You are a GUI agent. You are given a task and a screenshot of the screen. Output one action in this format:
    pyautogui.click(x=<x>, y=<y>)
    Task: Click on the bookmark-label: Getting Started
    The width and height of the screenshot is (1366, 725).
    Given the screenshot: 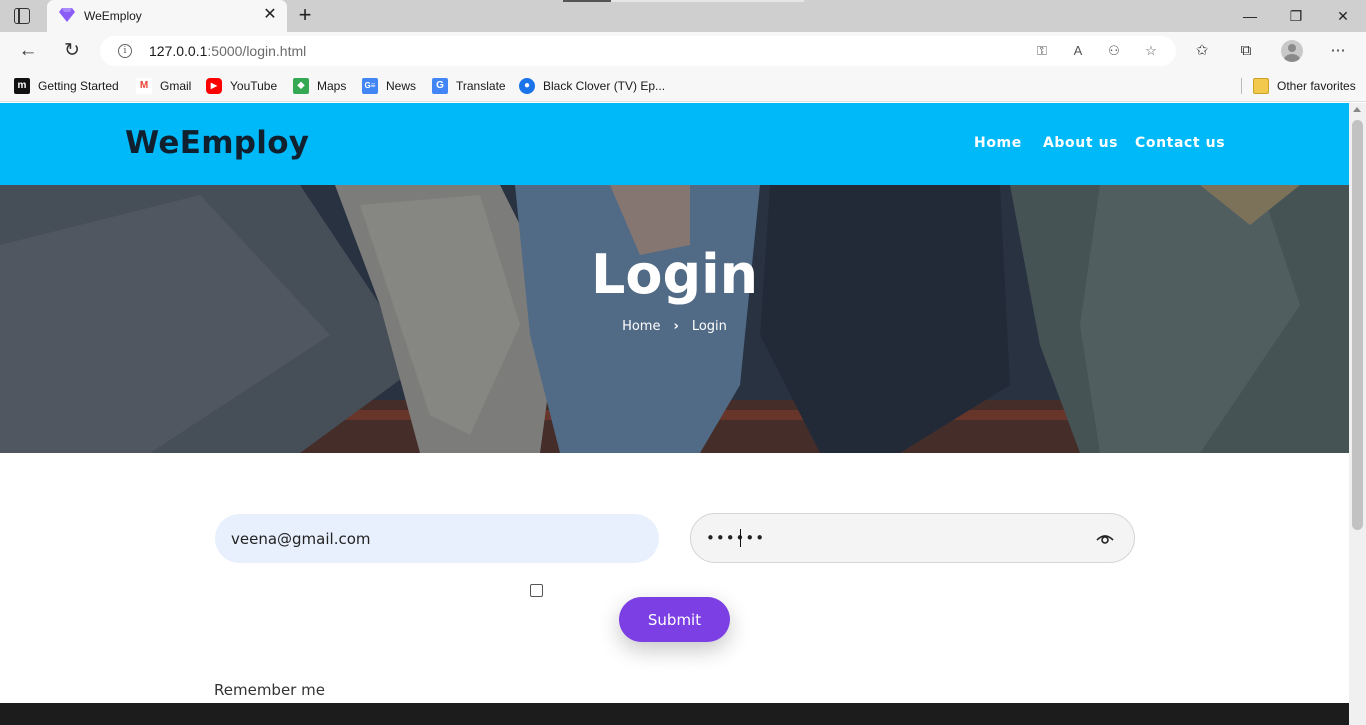 What is the action you would take?
    pyautogui.click(x=78, y=86)
    